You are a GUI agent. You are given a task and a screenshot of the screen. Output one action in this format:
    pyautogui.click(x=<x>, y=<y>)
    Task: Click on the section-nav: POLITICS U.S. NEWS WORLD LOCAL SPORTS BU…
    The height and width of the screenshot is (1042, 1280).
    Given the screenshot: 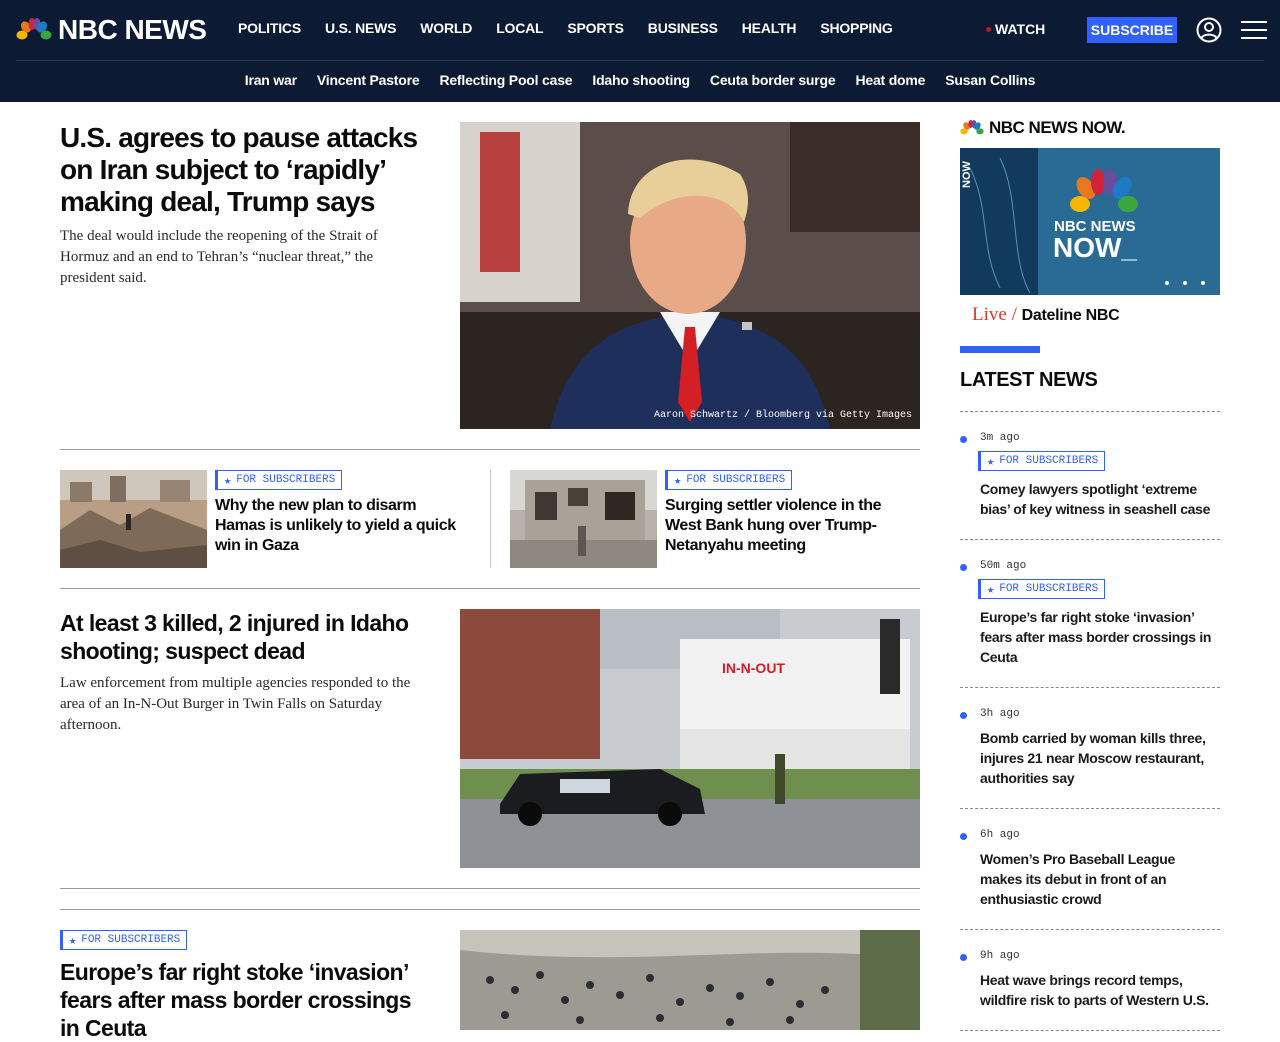 What is the action you would take?
    pyautogui.click(x=565, y=28)
    